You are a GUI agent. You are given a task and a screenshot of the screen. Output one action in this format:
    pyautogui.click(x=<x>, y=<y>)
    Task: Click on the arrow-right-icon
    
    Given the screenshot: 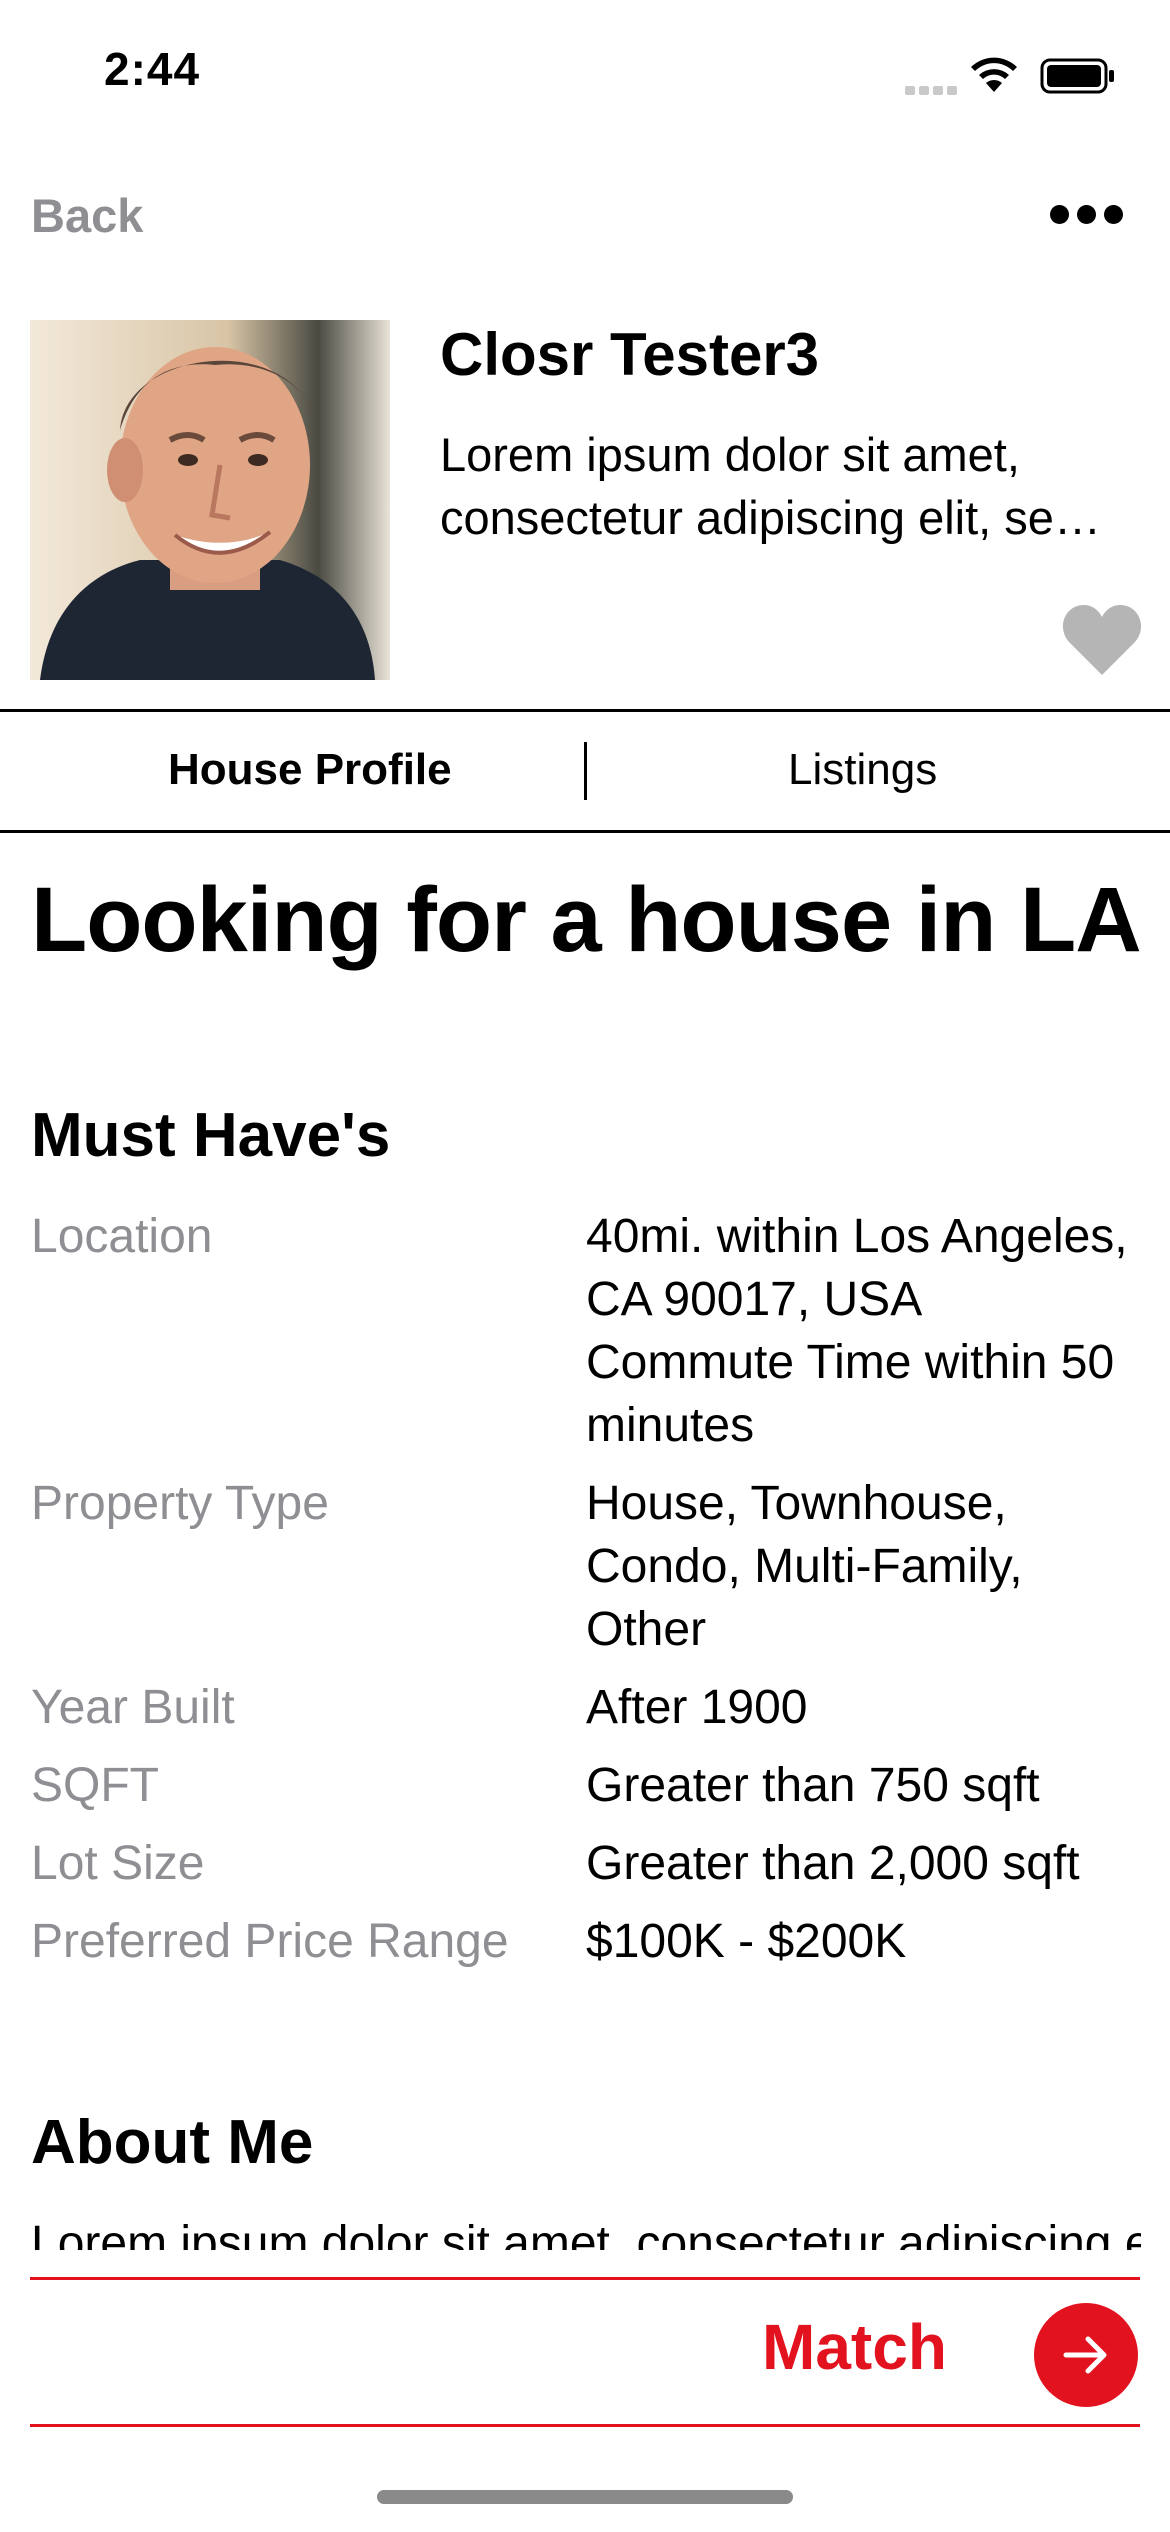 What is the action you would take?
    pyautogui.click(x=1086, y=2355)
    